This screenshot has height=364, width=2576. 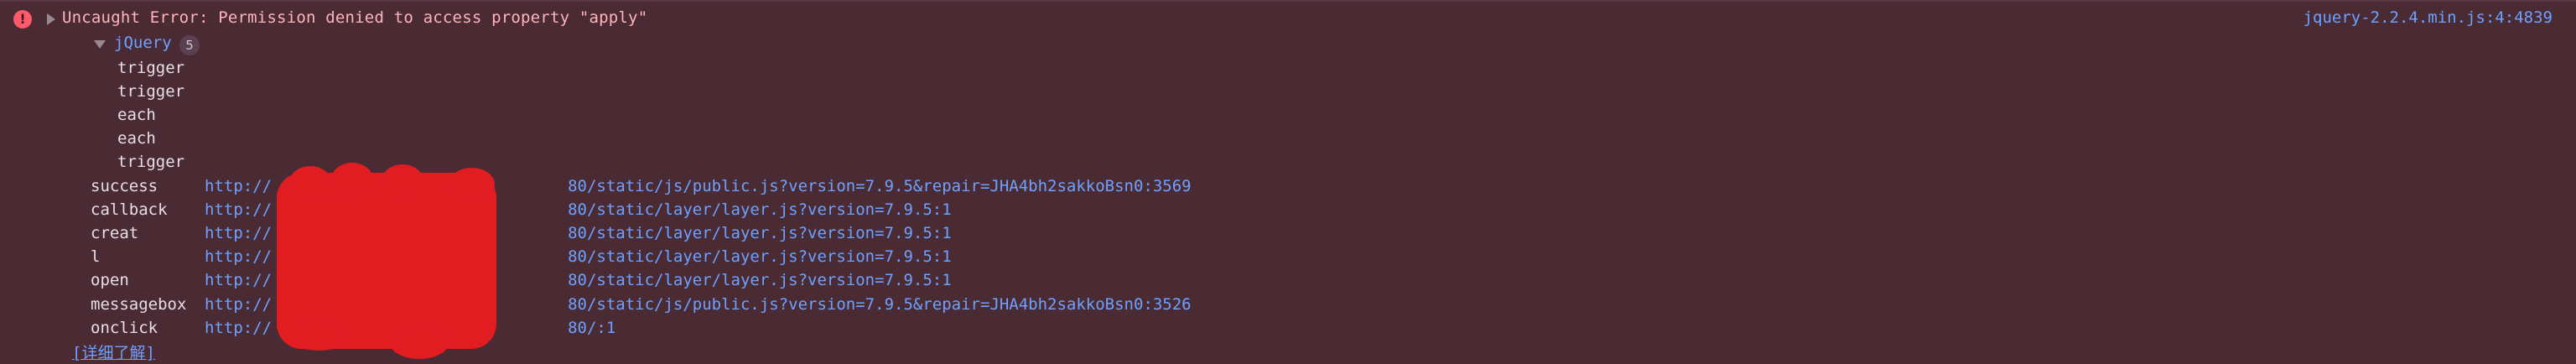 What do you see at coordinates (124, 328) in the screenshot?
I see `stack-frame-function: onclick` at bounding box center [124, 328].